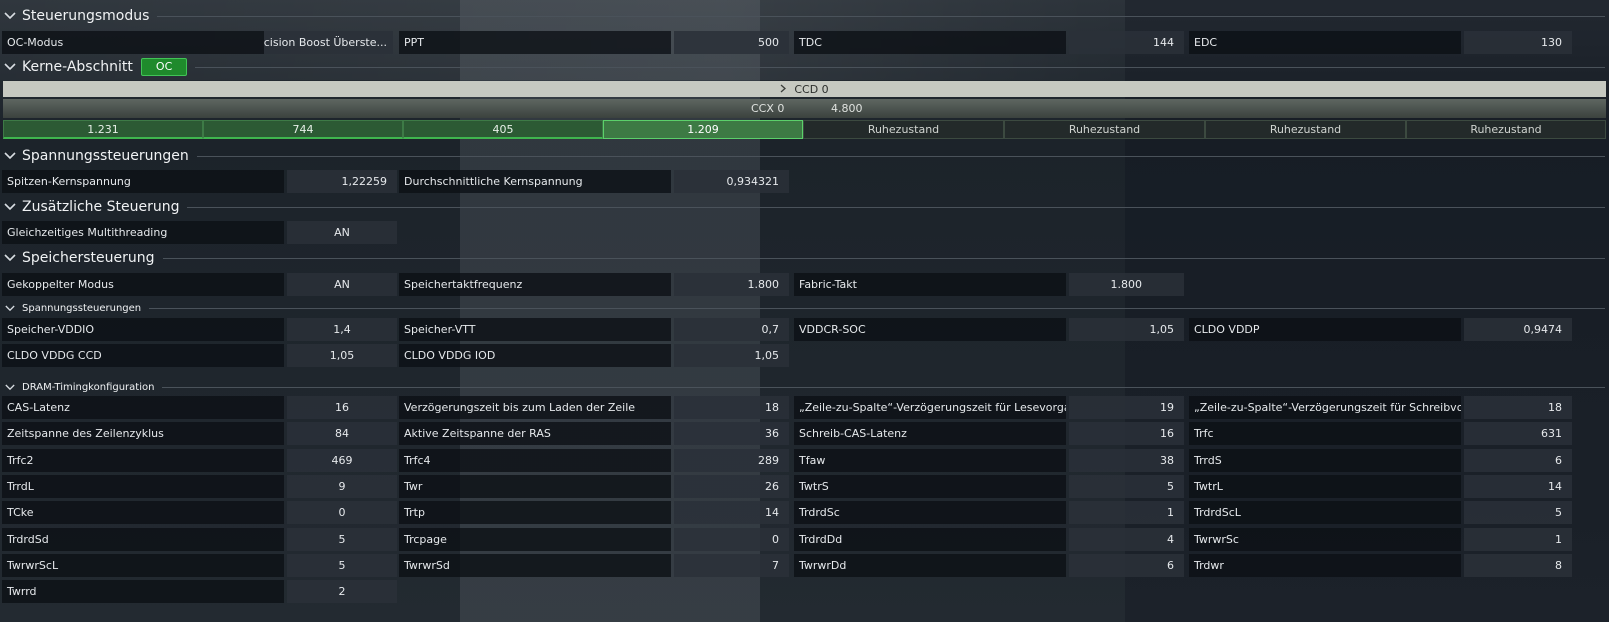  I want to click on section-voltage: Spannungssteuerungen, so click(804, 156).